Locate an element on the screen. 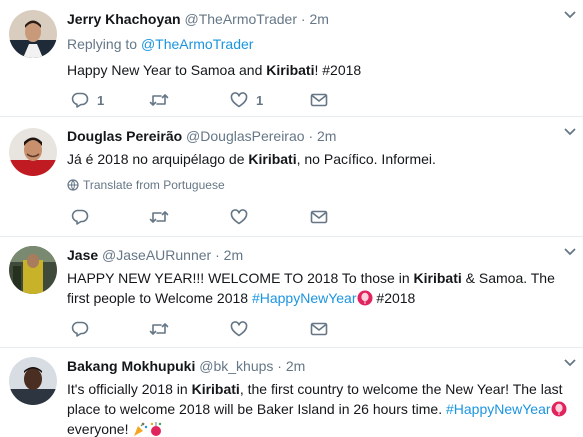 The width and height of the screenshot is (583, 437). replying-prefix: Replying to is located at coordinates (104, 44).